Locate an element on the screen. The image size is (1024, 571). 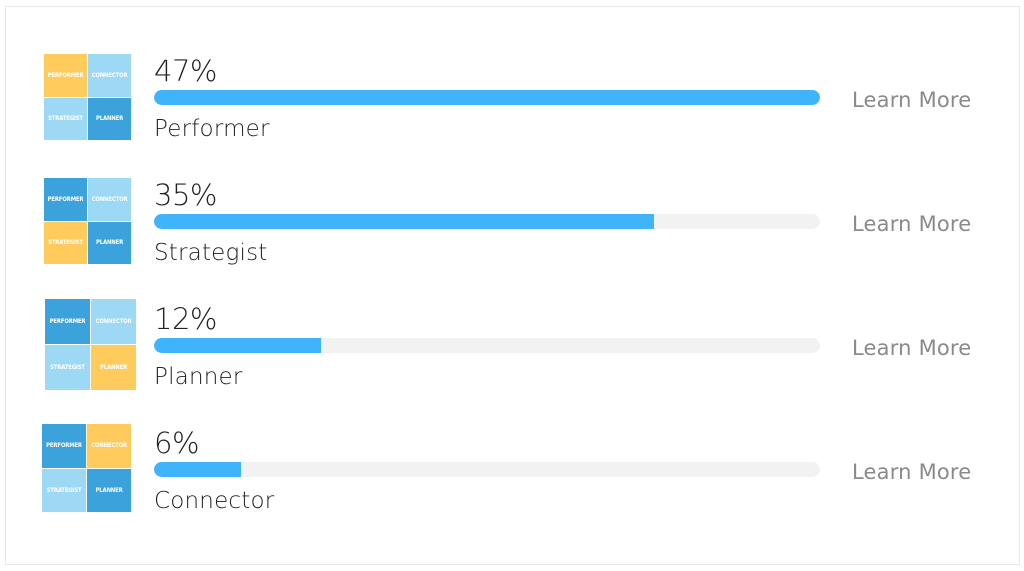
percent-label: 6% is located at coordinates (177, 443).